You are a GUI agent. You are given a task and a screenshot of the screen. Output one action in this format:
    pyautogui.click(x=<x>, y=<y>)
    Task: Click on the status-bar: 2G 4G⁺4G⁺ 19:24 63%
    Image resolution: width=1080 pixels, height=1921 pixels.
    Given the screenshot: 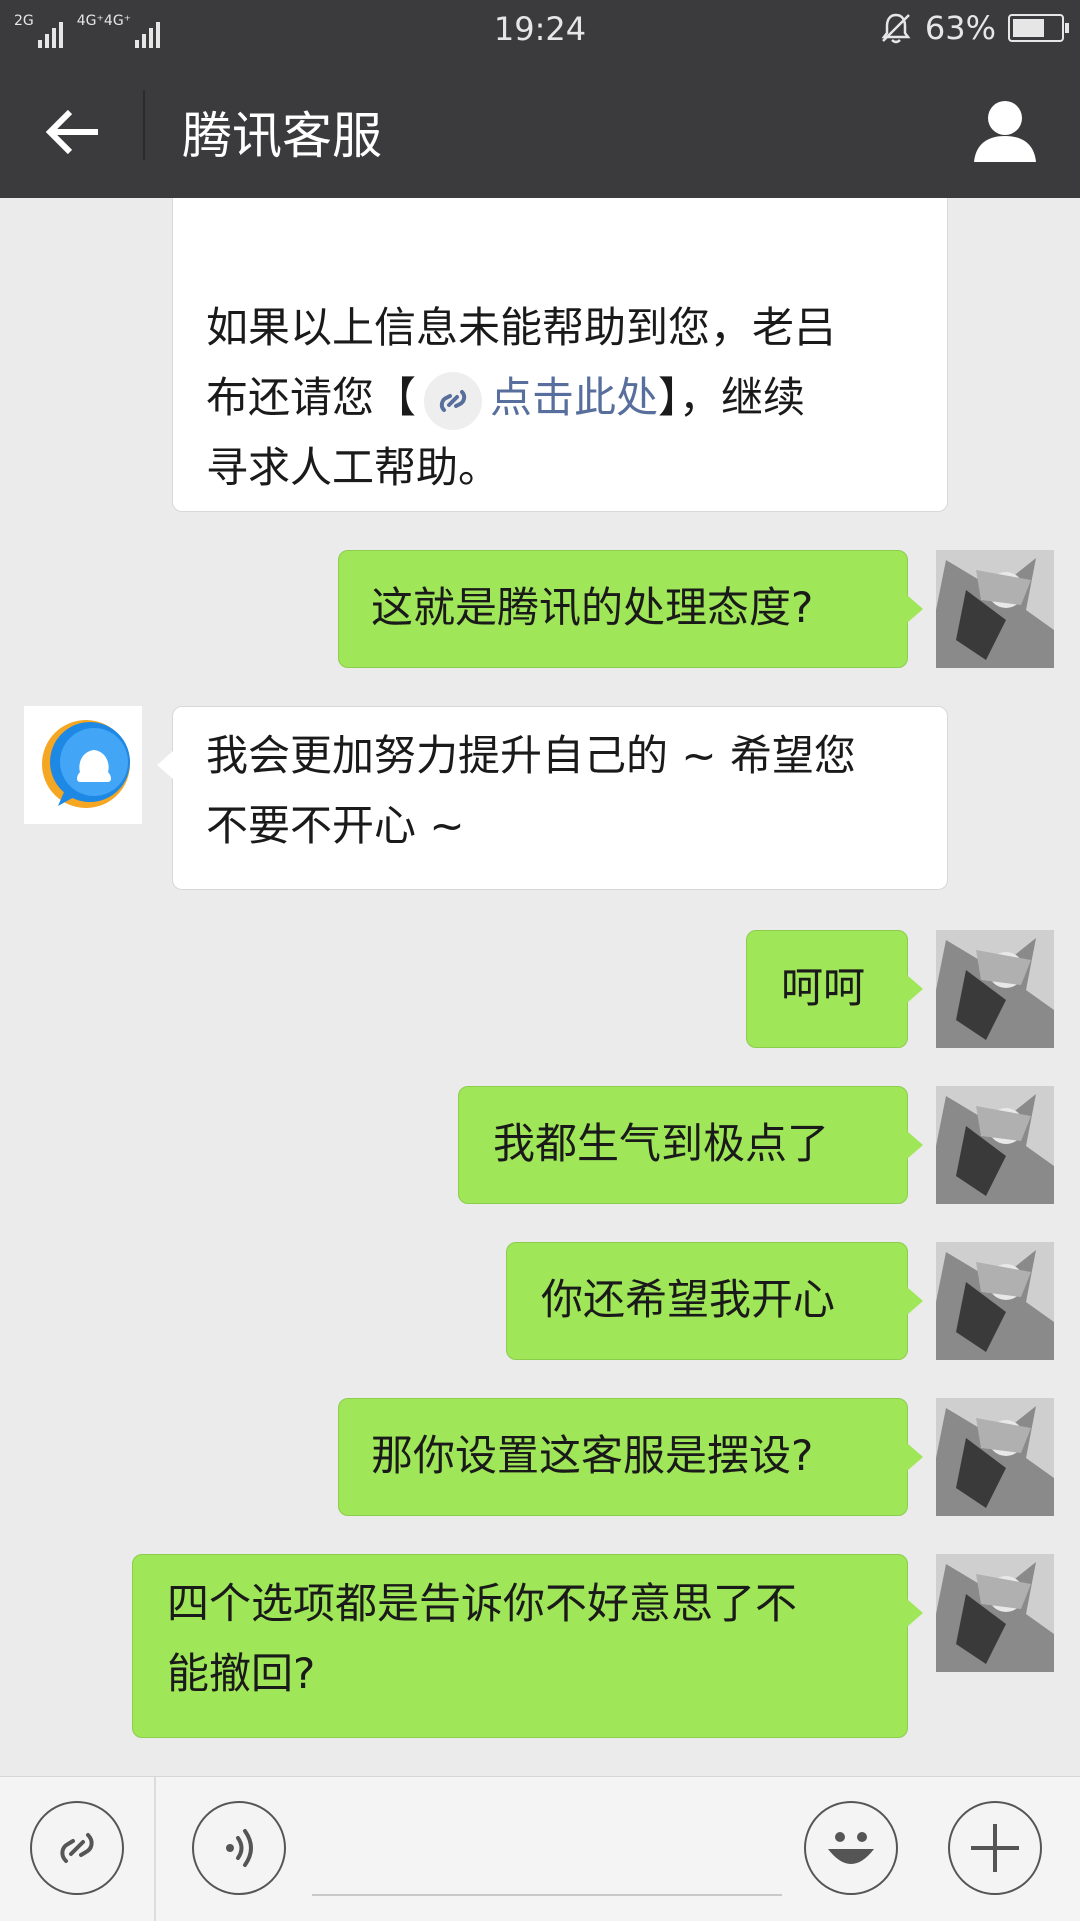 What is the action you would take?
    pyautogui.click(x=540, y=28)
    